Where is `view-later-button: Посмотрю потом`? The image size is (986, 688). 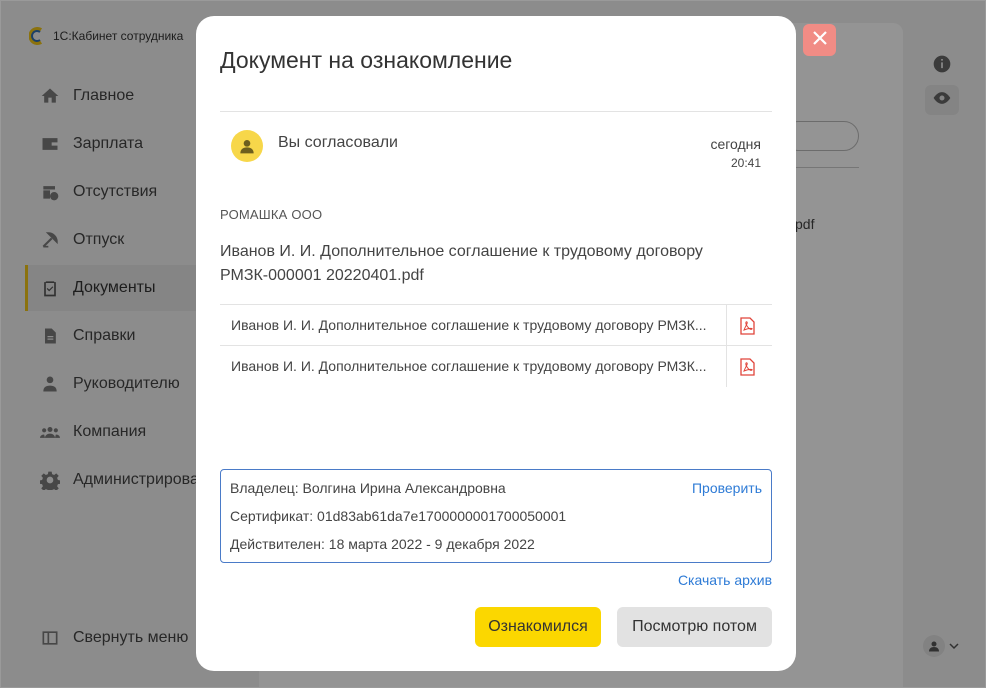
view-later-button: Посмотрю потом is located at coordinates (694, 627).